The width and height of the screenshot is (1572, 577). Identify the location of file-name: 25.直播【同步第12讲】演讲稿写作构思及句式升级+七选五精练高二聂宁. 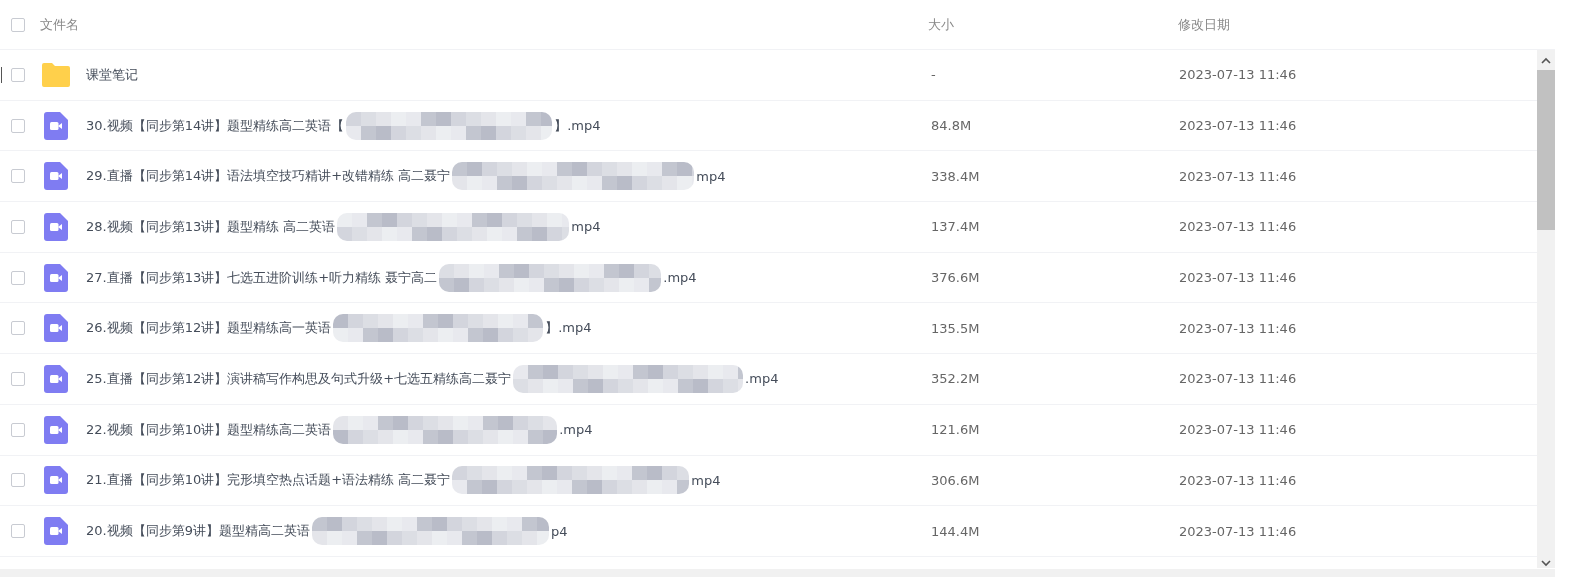
(299, 378).